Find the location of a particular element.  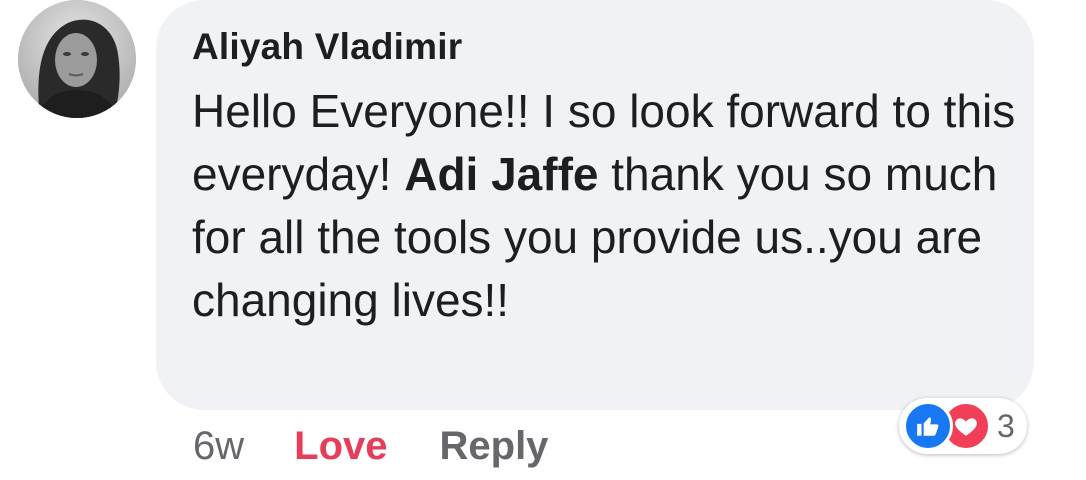

love-button: Love is located at coordinates (340, 446).